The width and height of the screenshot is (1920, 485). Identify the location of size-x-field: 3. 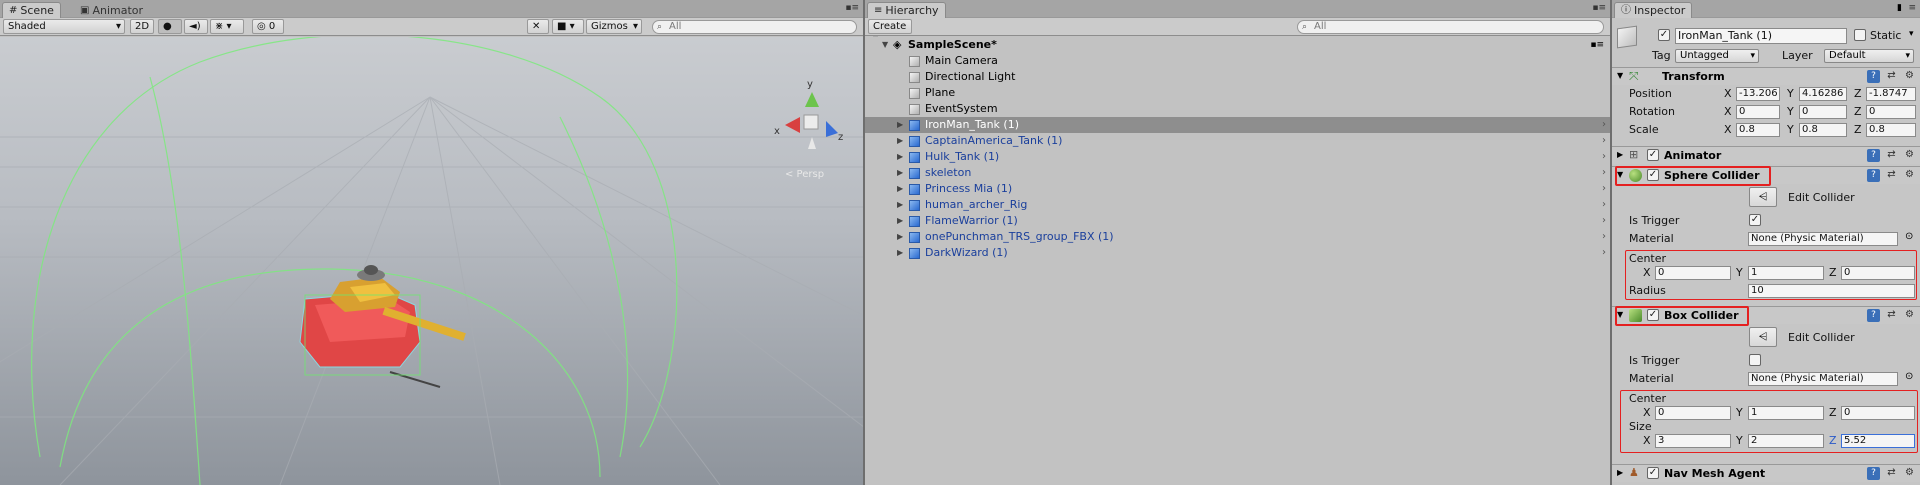
(1693, 441).